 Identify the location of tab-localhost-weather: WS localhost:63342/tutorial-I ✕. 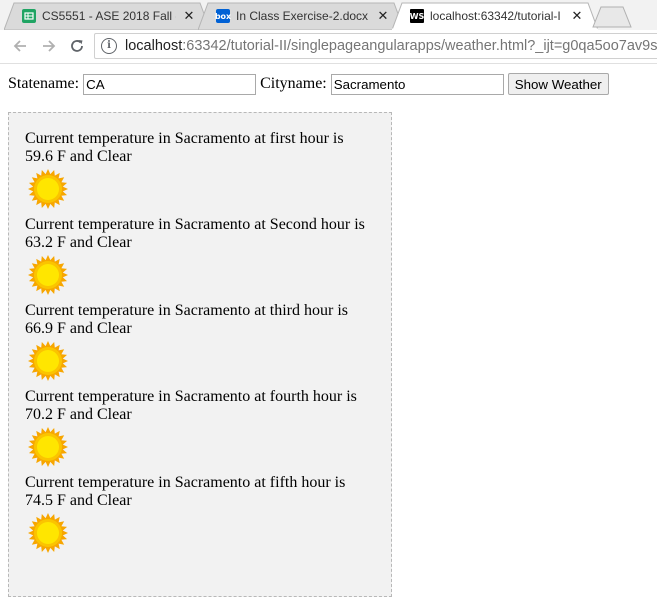
(495, 16).